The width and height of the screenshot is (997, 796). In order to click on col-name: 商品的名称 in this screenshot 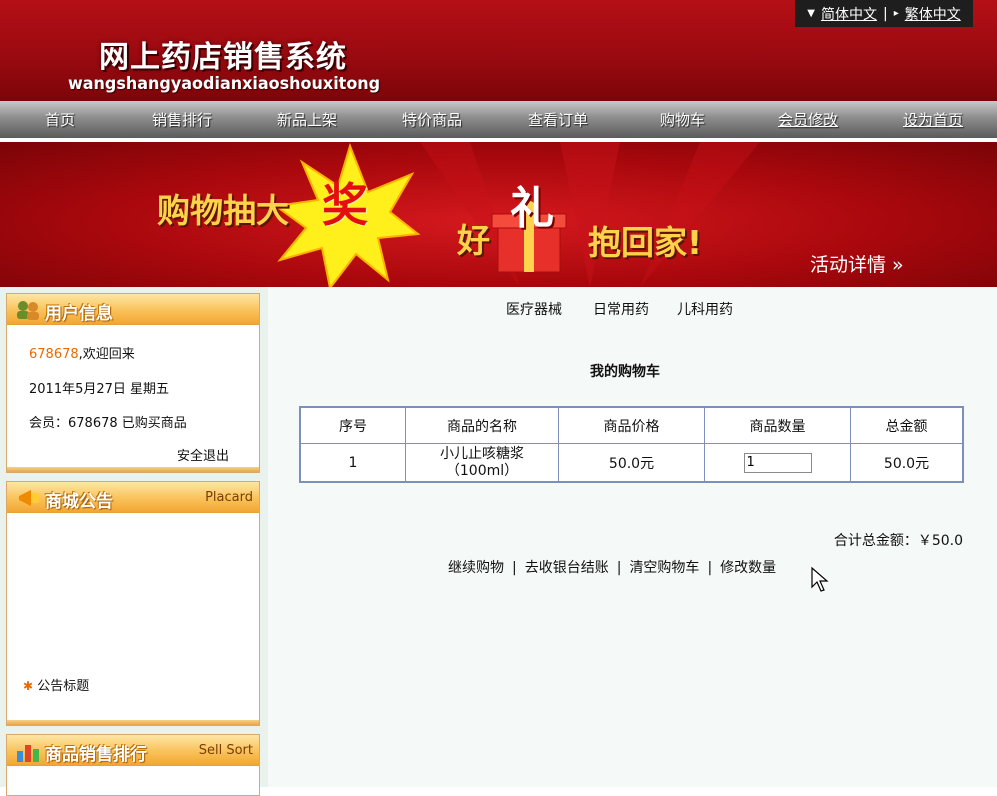, I will do `click(482, 425)`.